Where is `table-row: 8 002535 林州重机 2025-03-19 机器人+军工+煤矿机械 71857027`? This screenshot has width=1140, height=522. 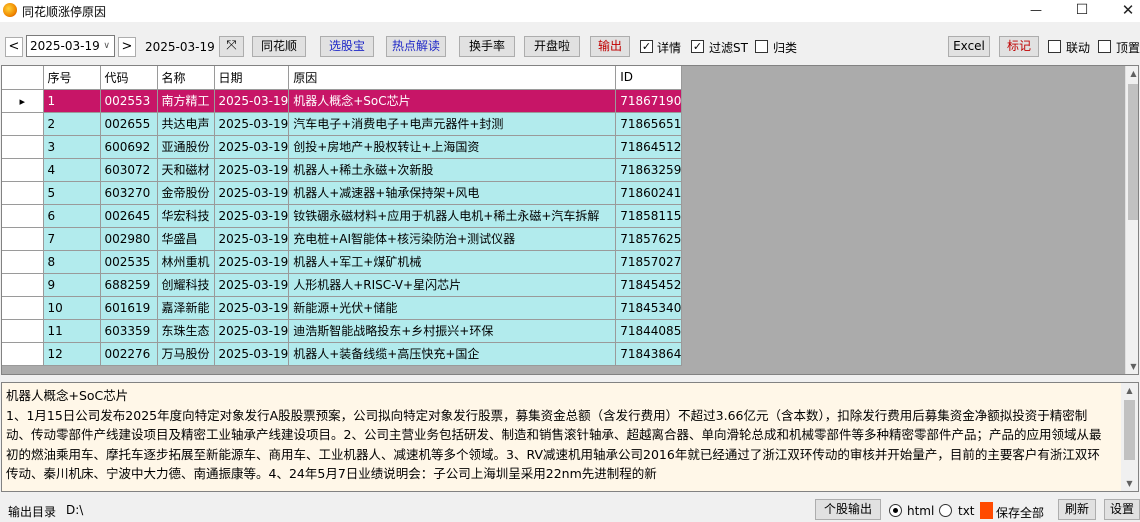
table-row: 8 002535 林州重机 2025-03-19 机器人+军工+煤矿机械 71857027 is located at coordinates (342, 262).